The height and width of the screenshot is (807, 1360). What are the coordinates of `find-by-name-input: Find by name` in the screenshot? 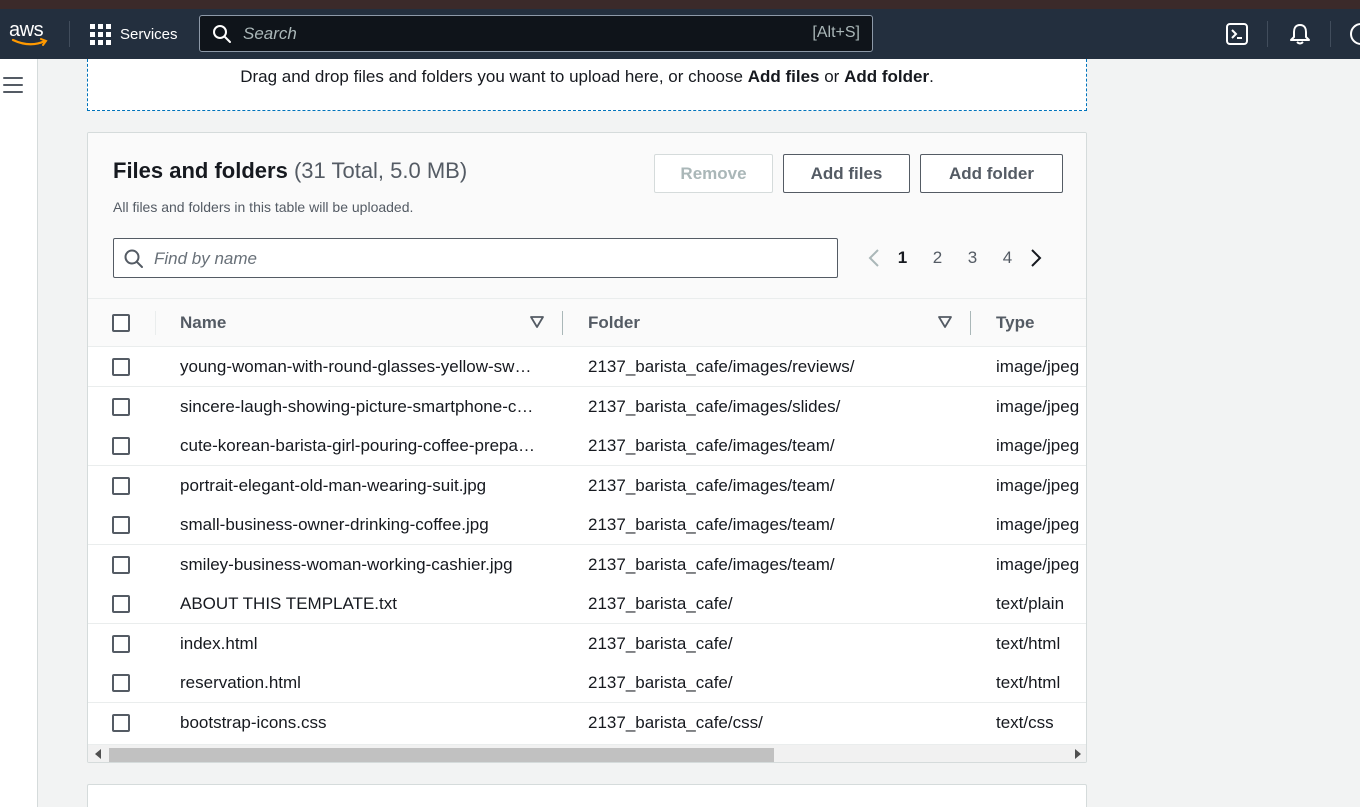 It's located at (475, 258).